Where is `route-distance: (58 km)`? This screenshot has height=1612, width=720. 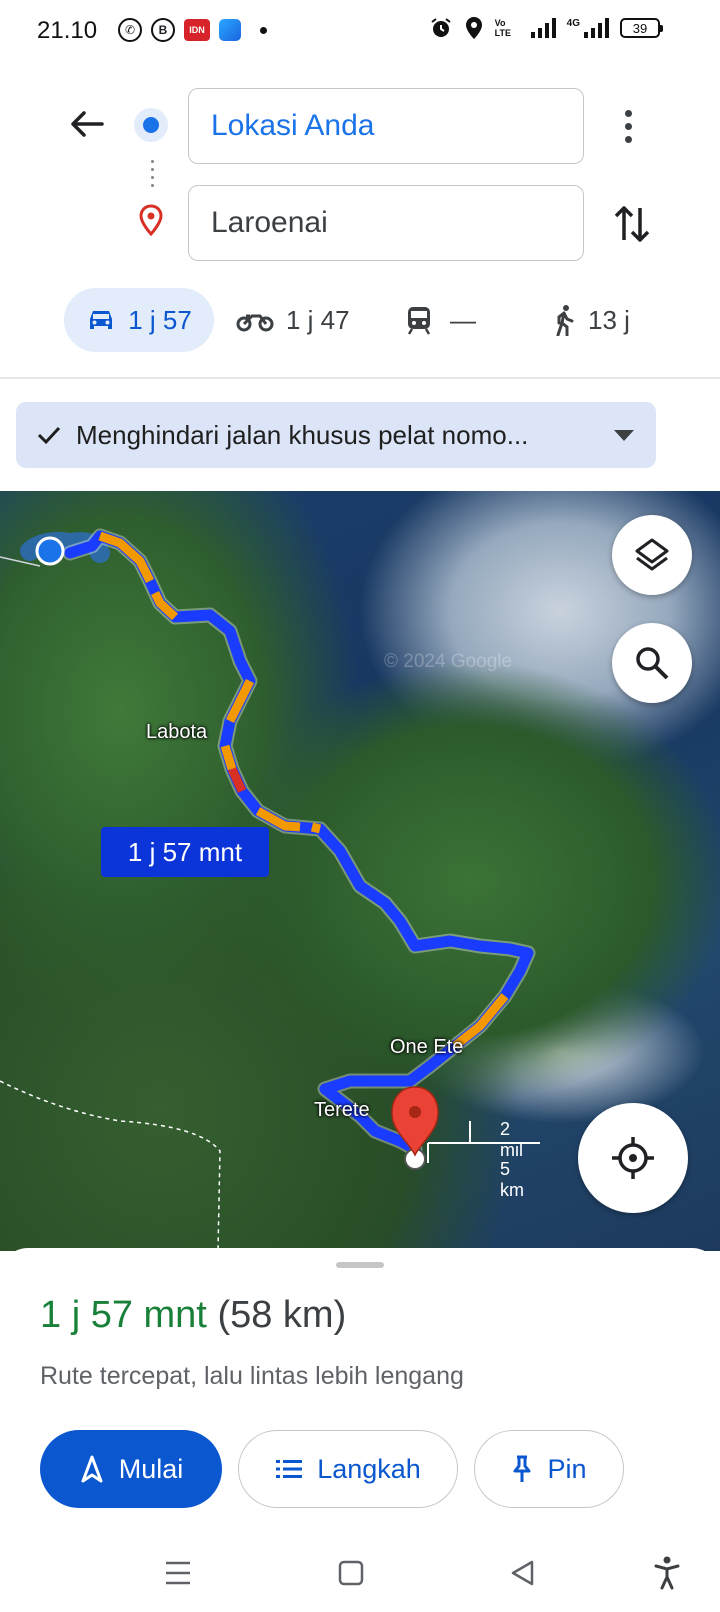 route-distance: (58 km) is located at coordinates (282, 1315).